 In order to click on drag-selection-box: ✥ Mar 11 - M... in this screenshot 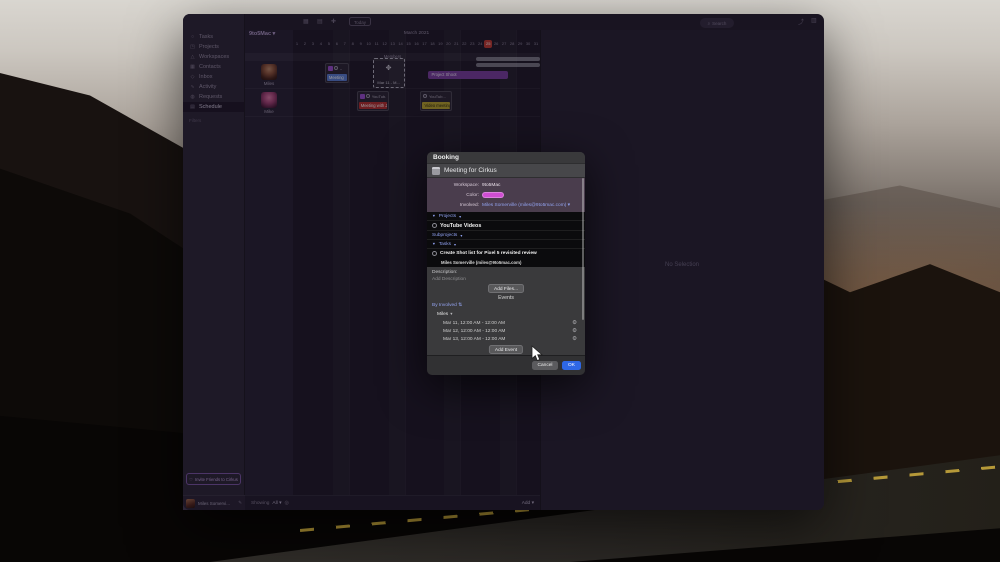, I will do `click(388, 73)`.